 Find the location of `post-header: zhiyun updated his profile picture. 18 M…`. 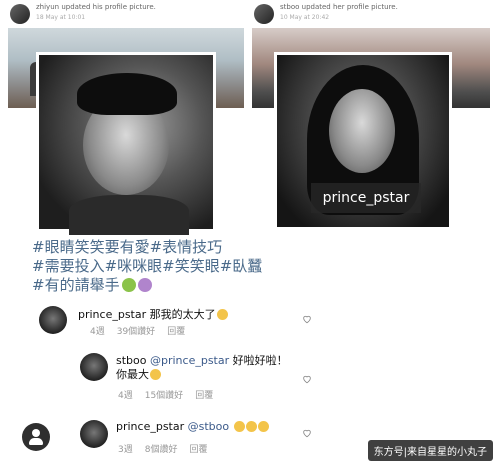

post-header: zhiyun updated his profile picture. 18 M… is located at coordinates (126, 14).